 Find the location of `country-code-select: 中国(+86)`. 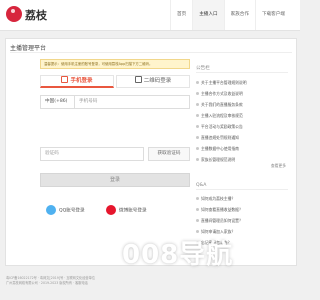

country-code-select: 中国(+86) is located at coordinates (58, 102).